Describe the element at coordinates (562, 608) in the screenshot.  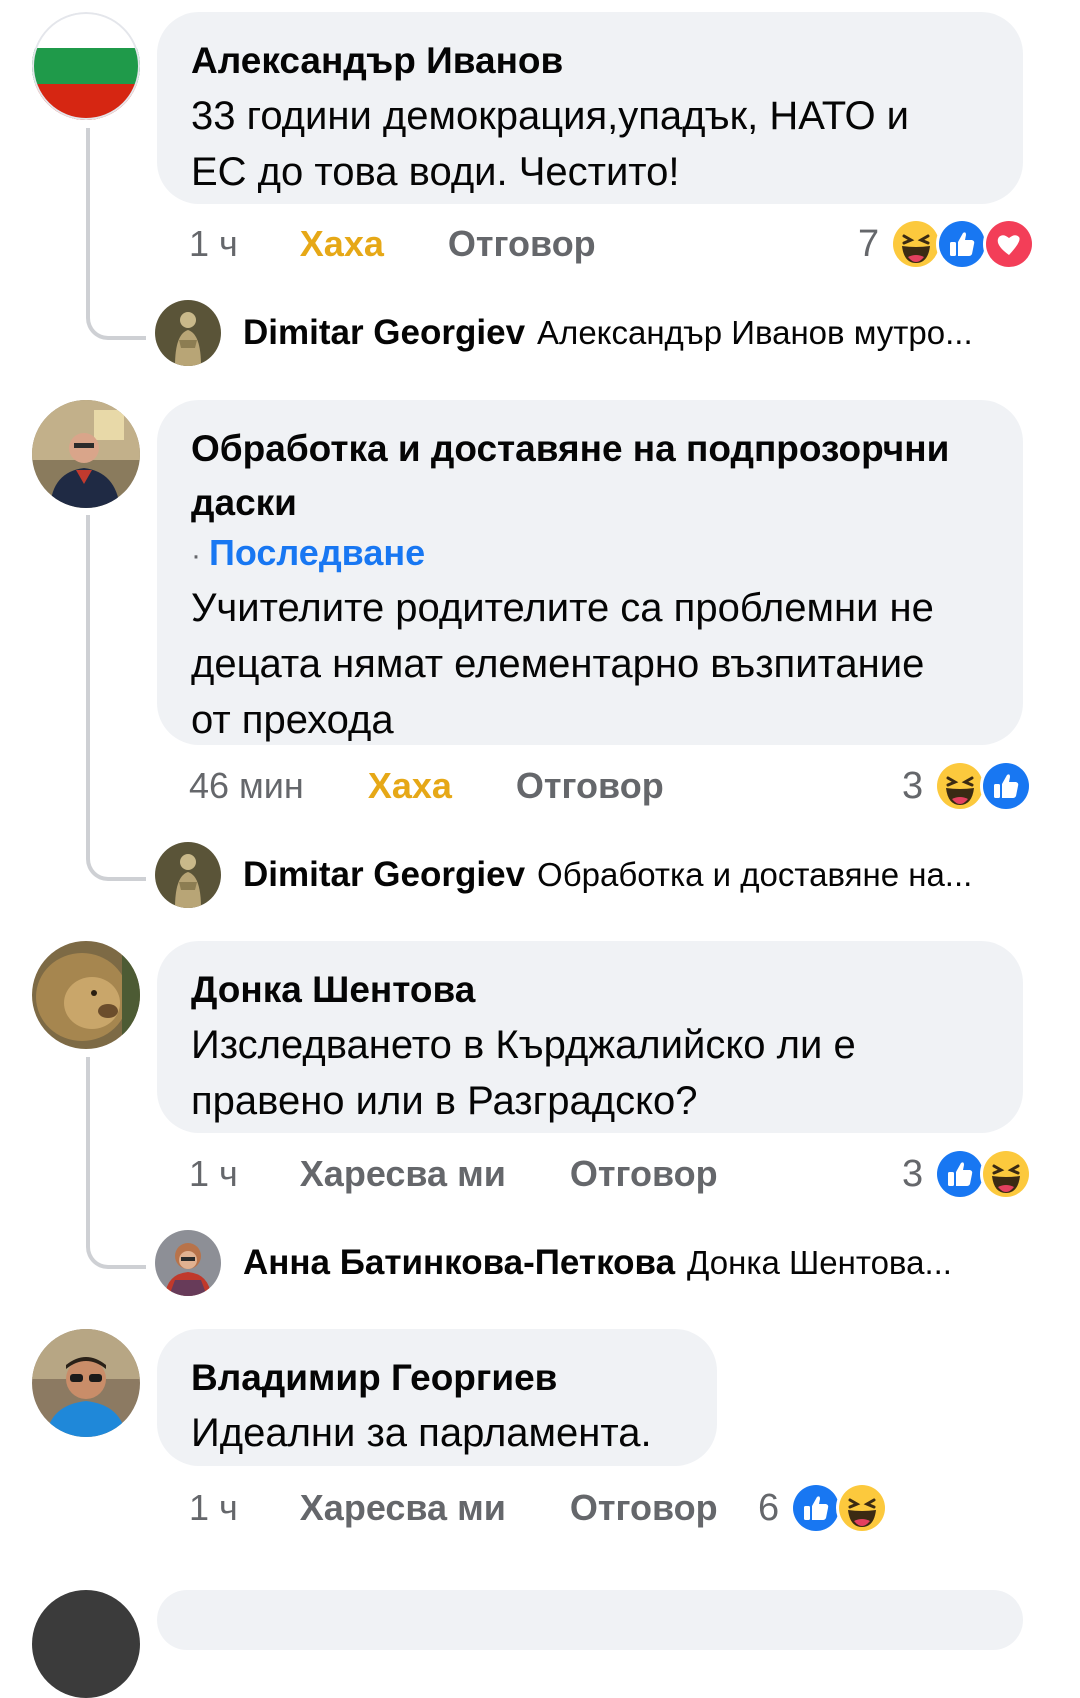
I see `comment-text-line: Учителите родителите са проблемни не` at that location.